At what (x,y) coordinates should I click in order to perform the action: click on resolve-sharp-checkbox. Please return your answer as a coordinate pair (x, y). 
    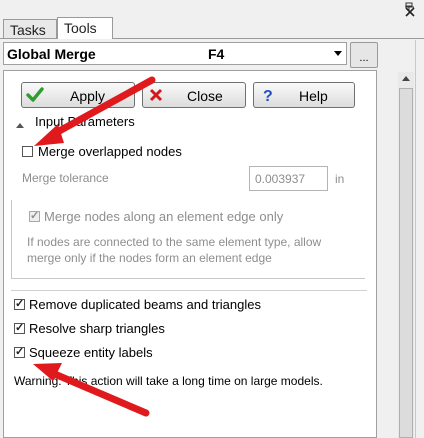
    Looking at the image, I should click on (19, 327).